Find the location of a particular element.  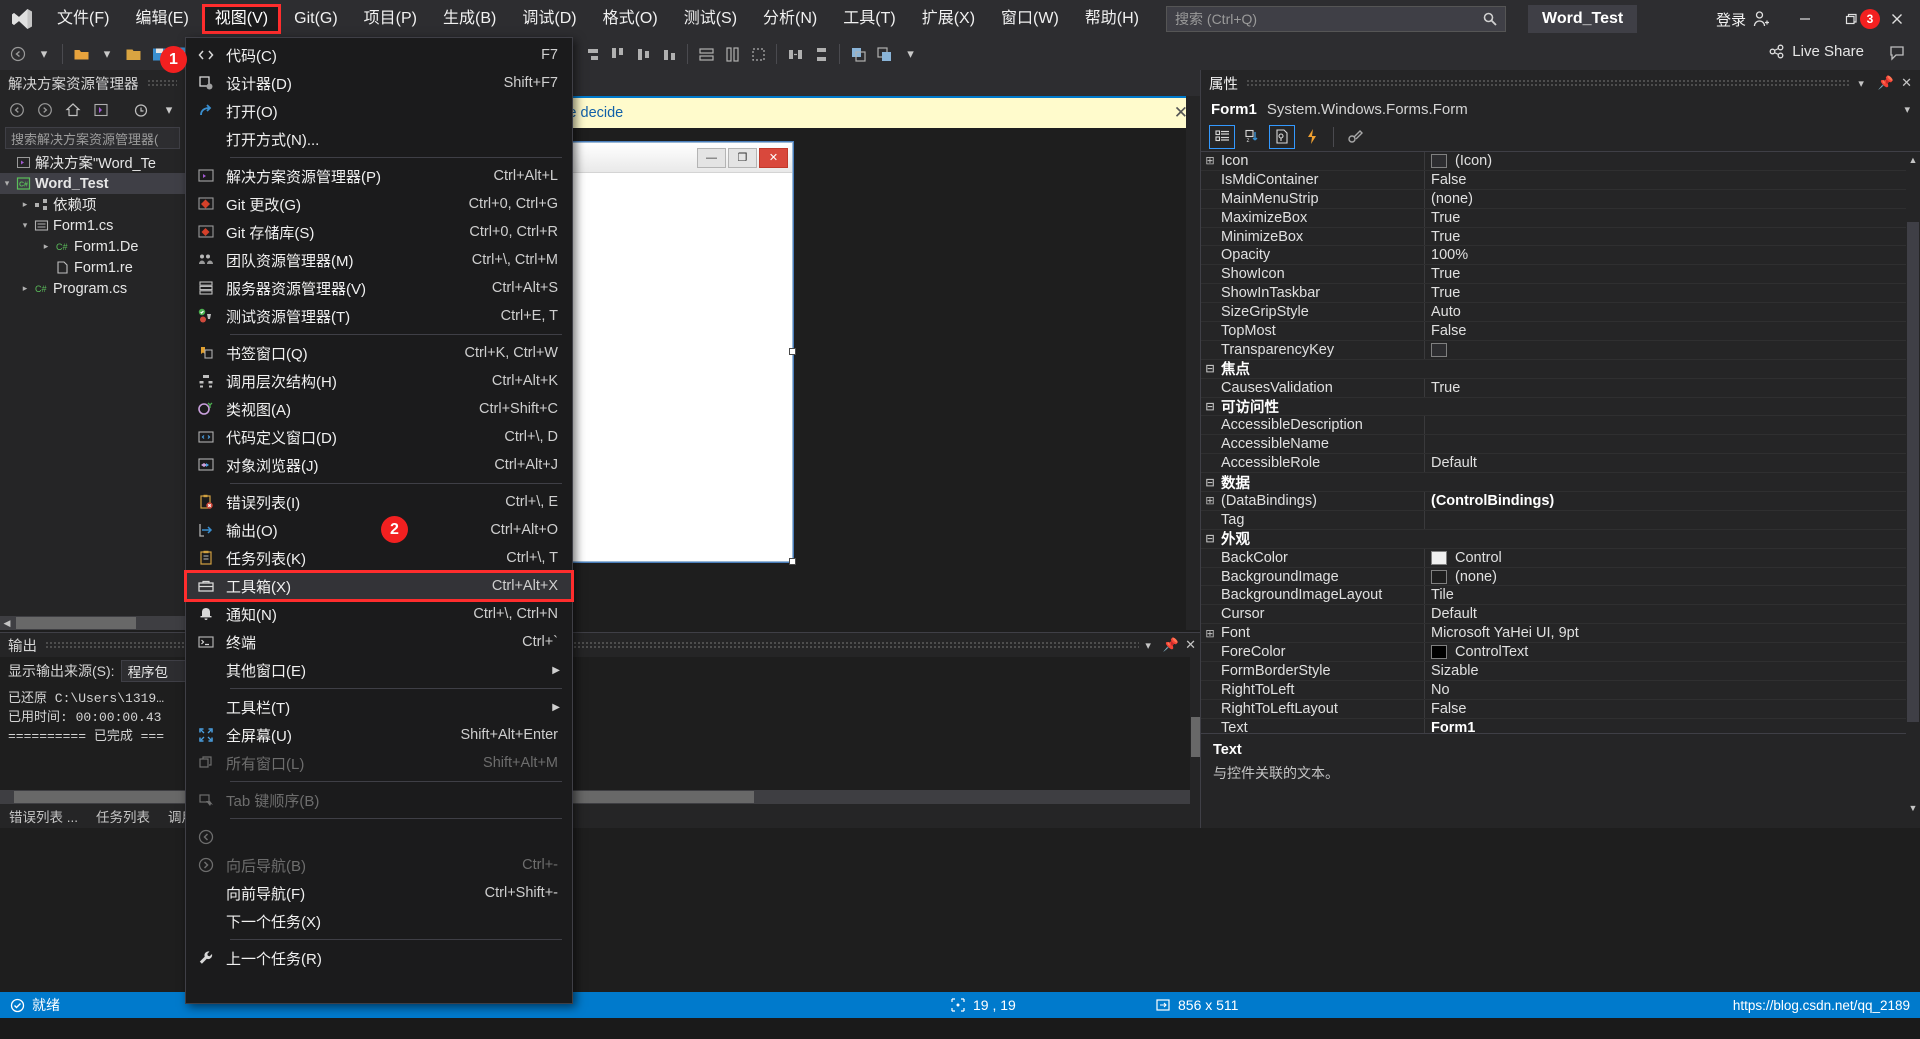

menu-format: 格式(O) is located at coordinates (630, 19).